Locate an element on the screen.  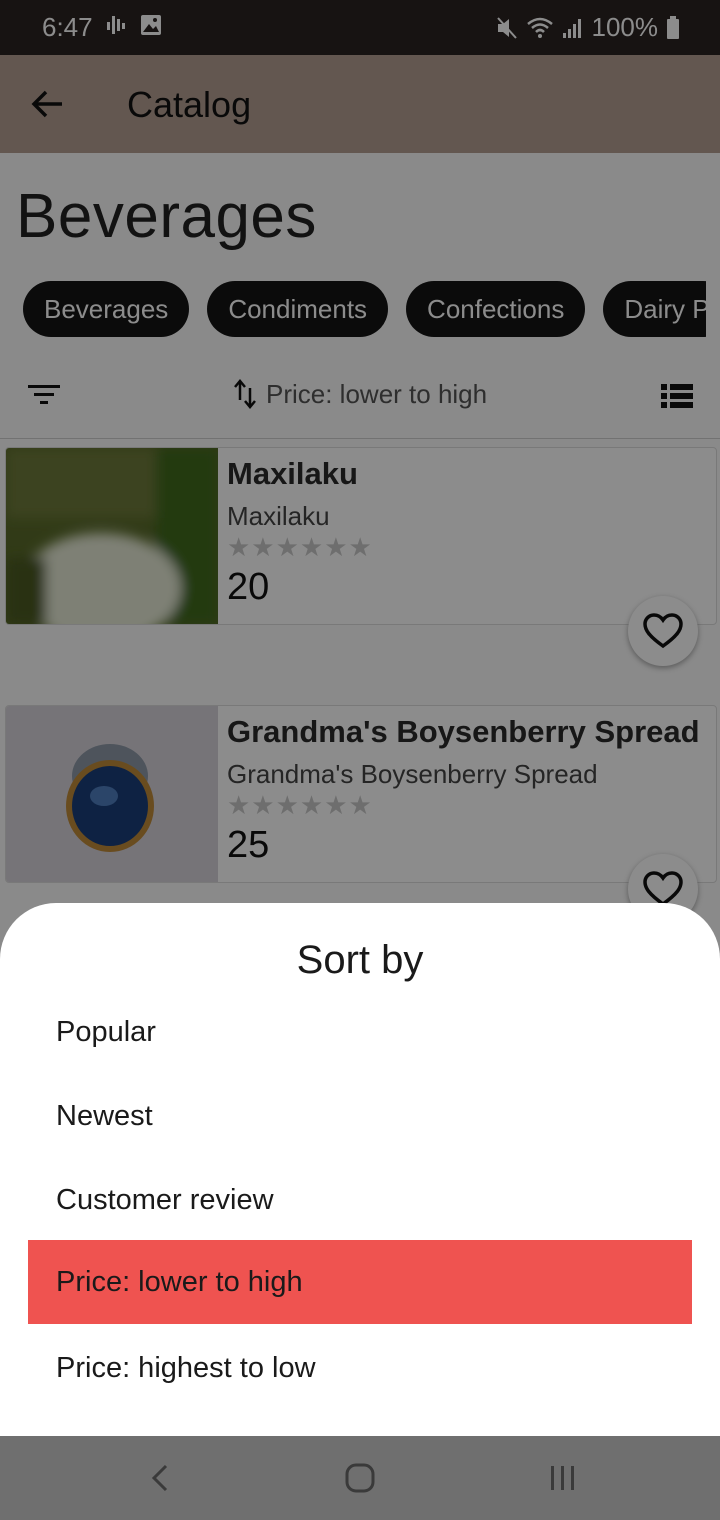
nav-home-icon is located at coordinates (360, 1478).